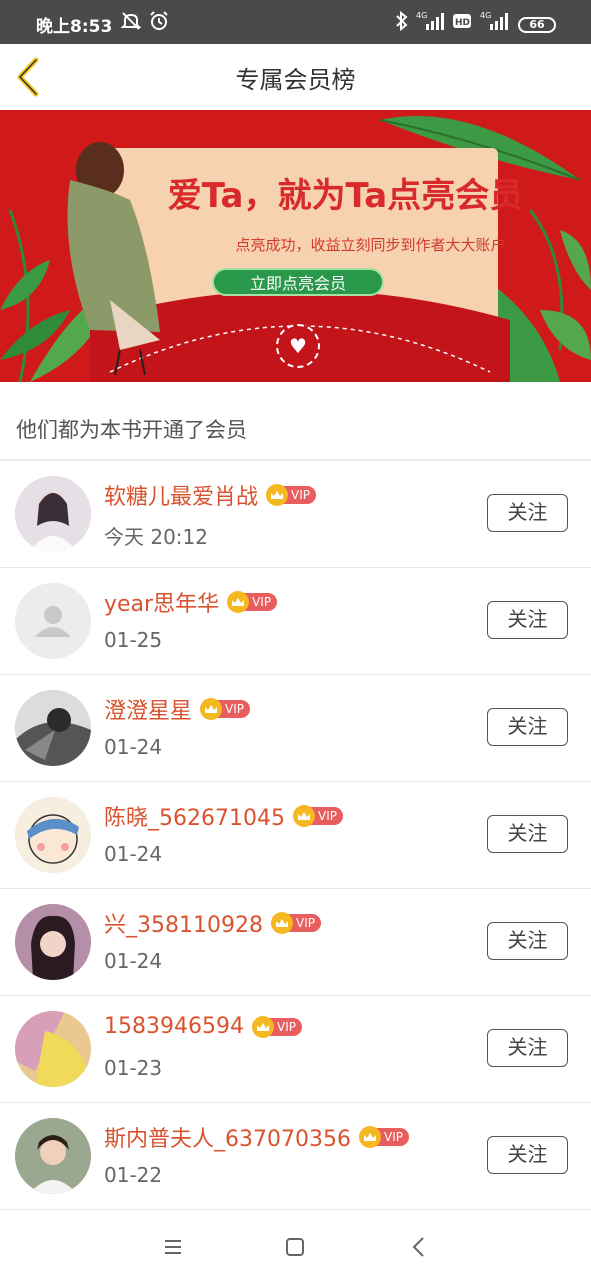  I want to click on battery-indicator: 66, so click(537, 25).